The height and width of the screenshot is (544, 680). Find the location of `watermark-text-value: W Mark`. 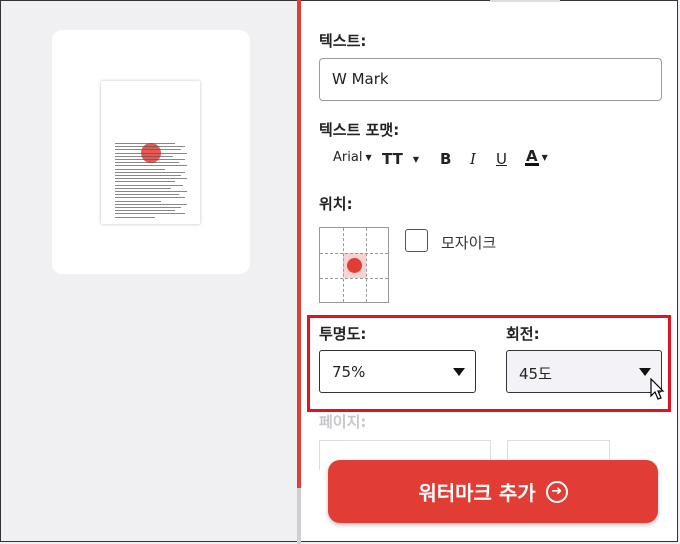

watermark-text-value: W Mark is located at coordinates (360, 79).